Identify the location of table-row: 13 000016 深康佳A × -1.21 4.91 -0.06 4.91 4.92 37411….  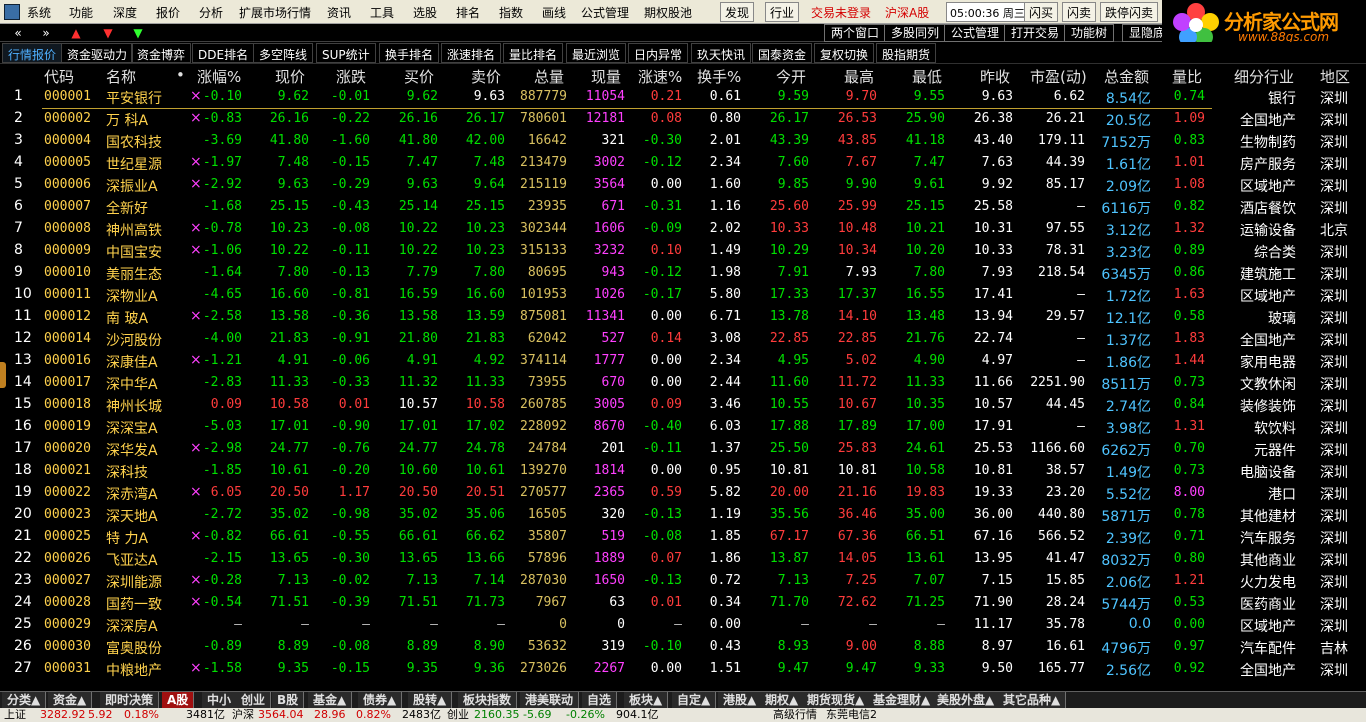
(683, 361).